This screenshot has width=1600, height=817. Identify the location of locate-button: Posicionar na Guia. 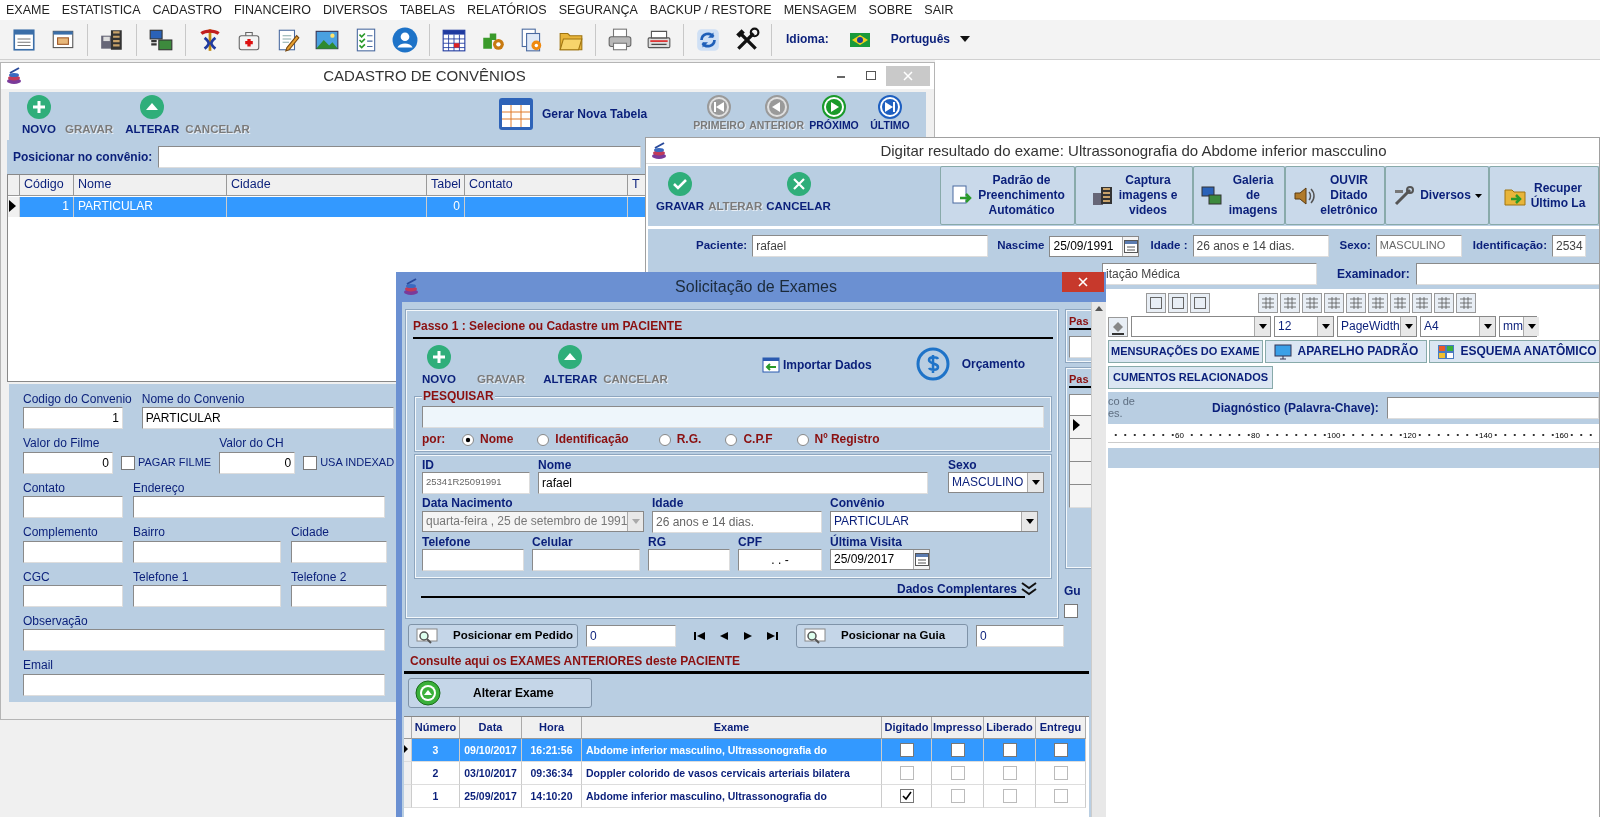
(882, 636).